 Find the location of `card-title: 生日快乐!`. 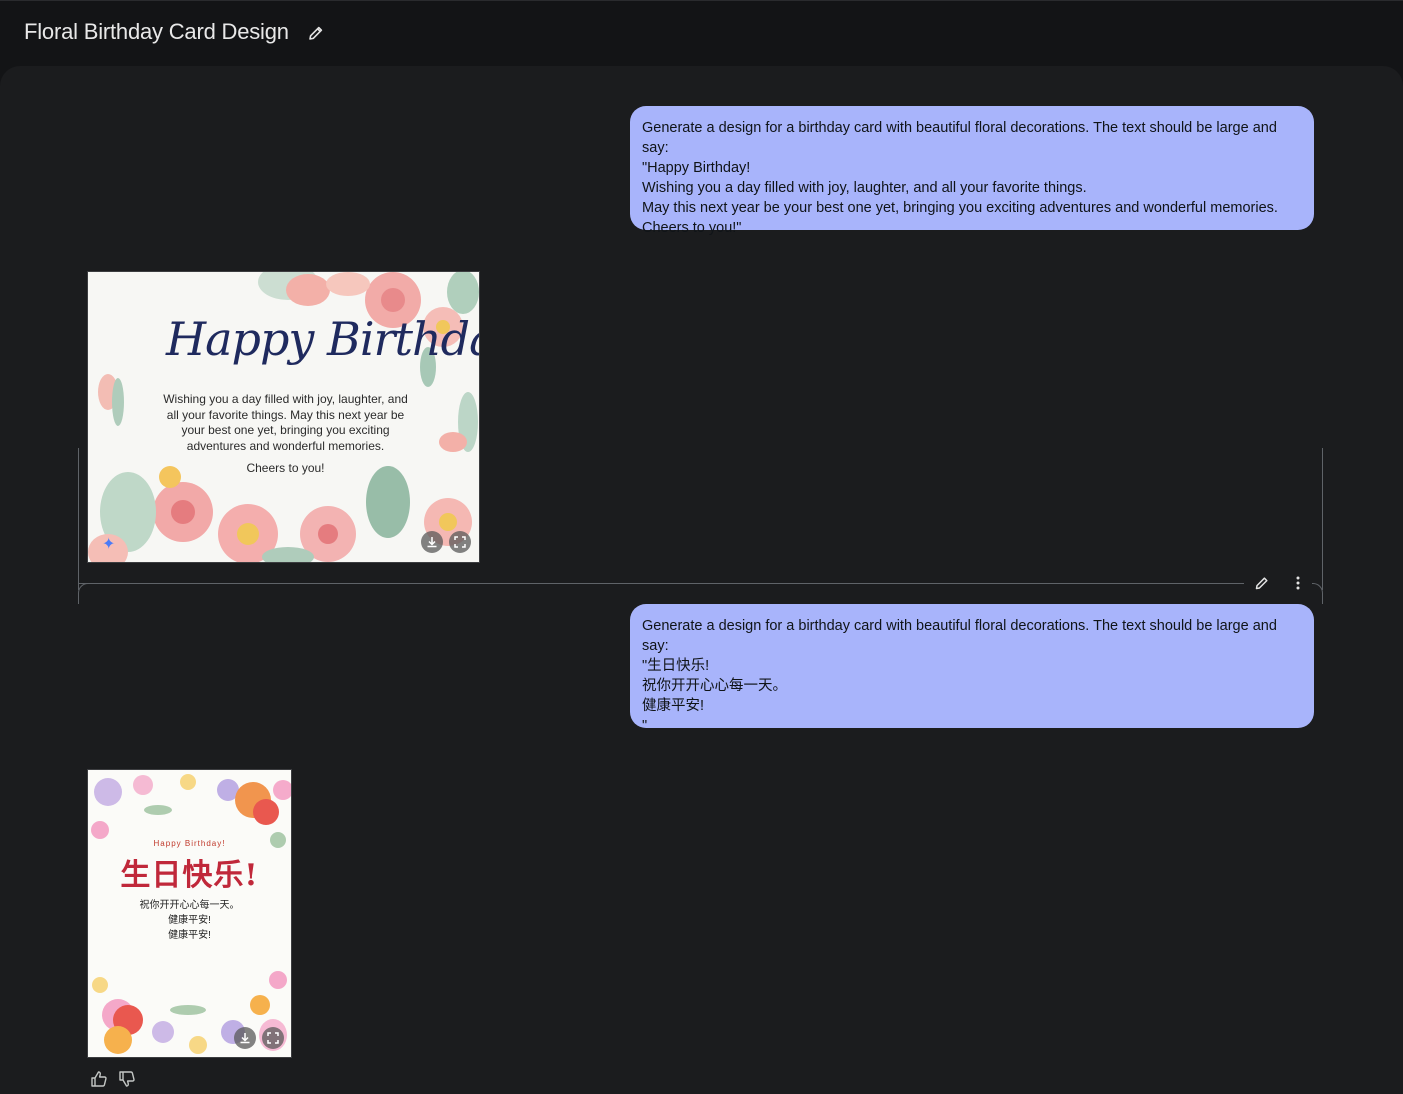

card-title: 生日快乐! is located at coordinates (189, 875).